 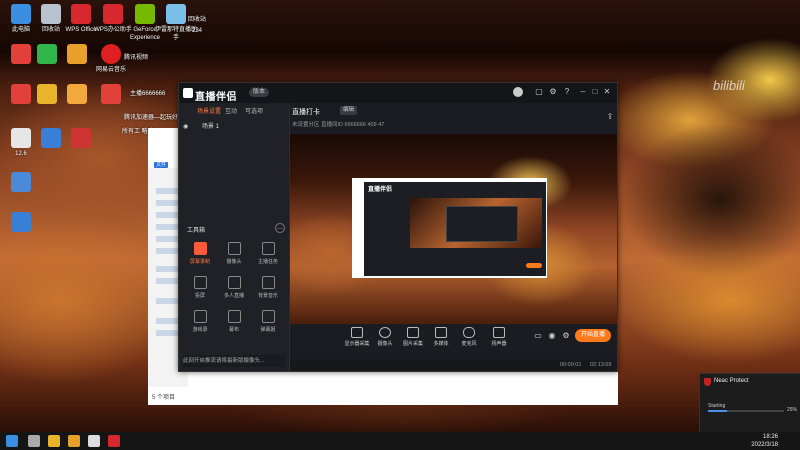 I want to click on close-icon: ✕, so click(x=607, y=92).